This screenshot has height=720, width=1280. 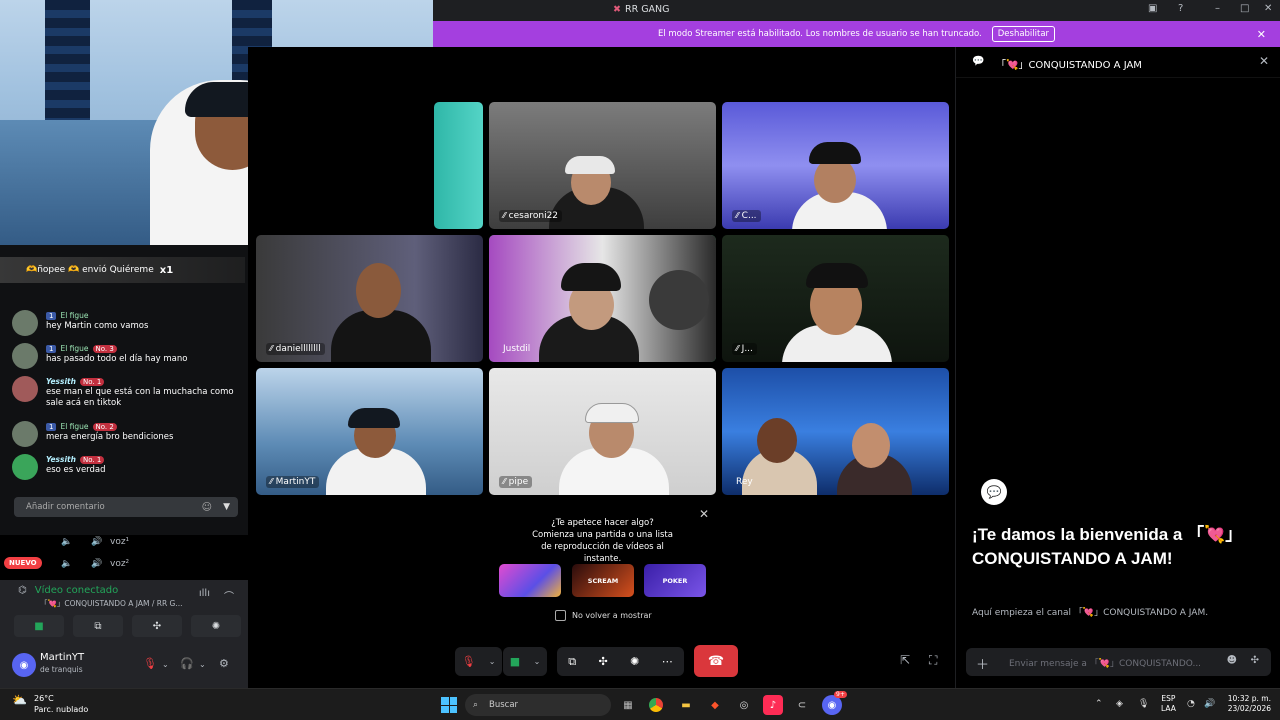 What do you see at coordinates (832, 705) in the screenshot?
I see `discord-icon: ◉` at bounding box center [832, 705].